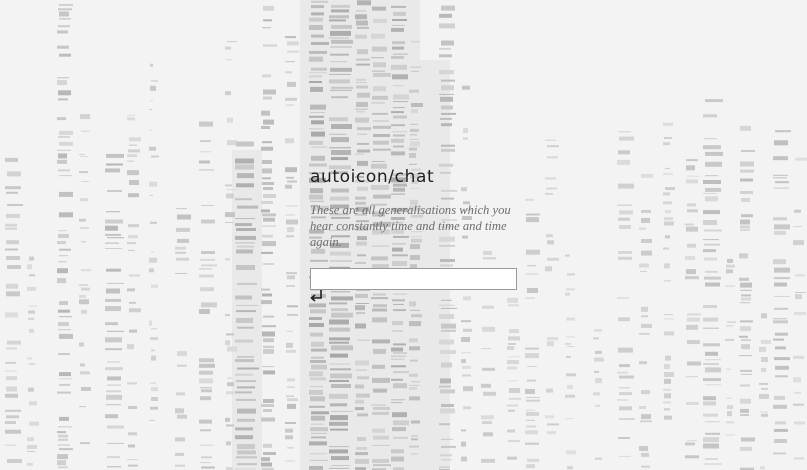 The height and width of the screenshot is (470, 807). I want to click on chat-input, so click(413, 278).